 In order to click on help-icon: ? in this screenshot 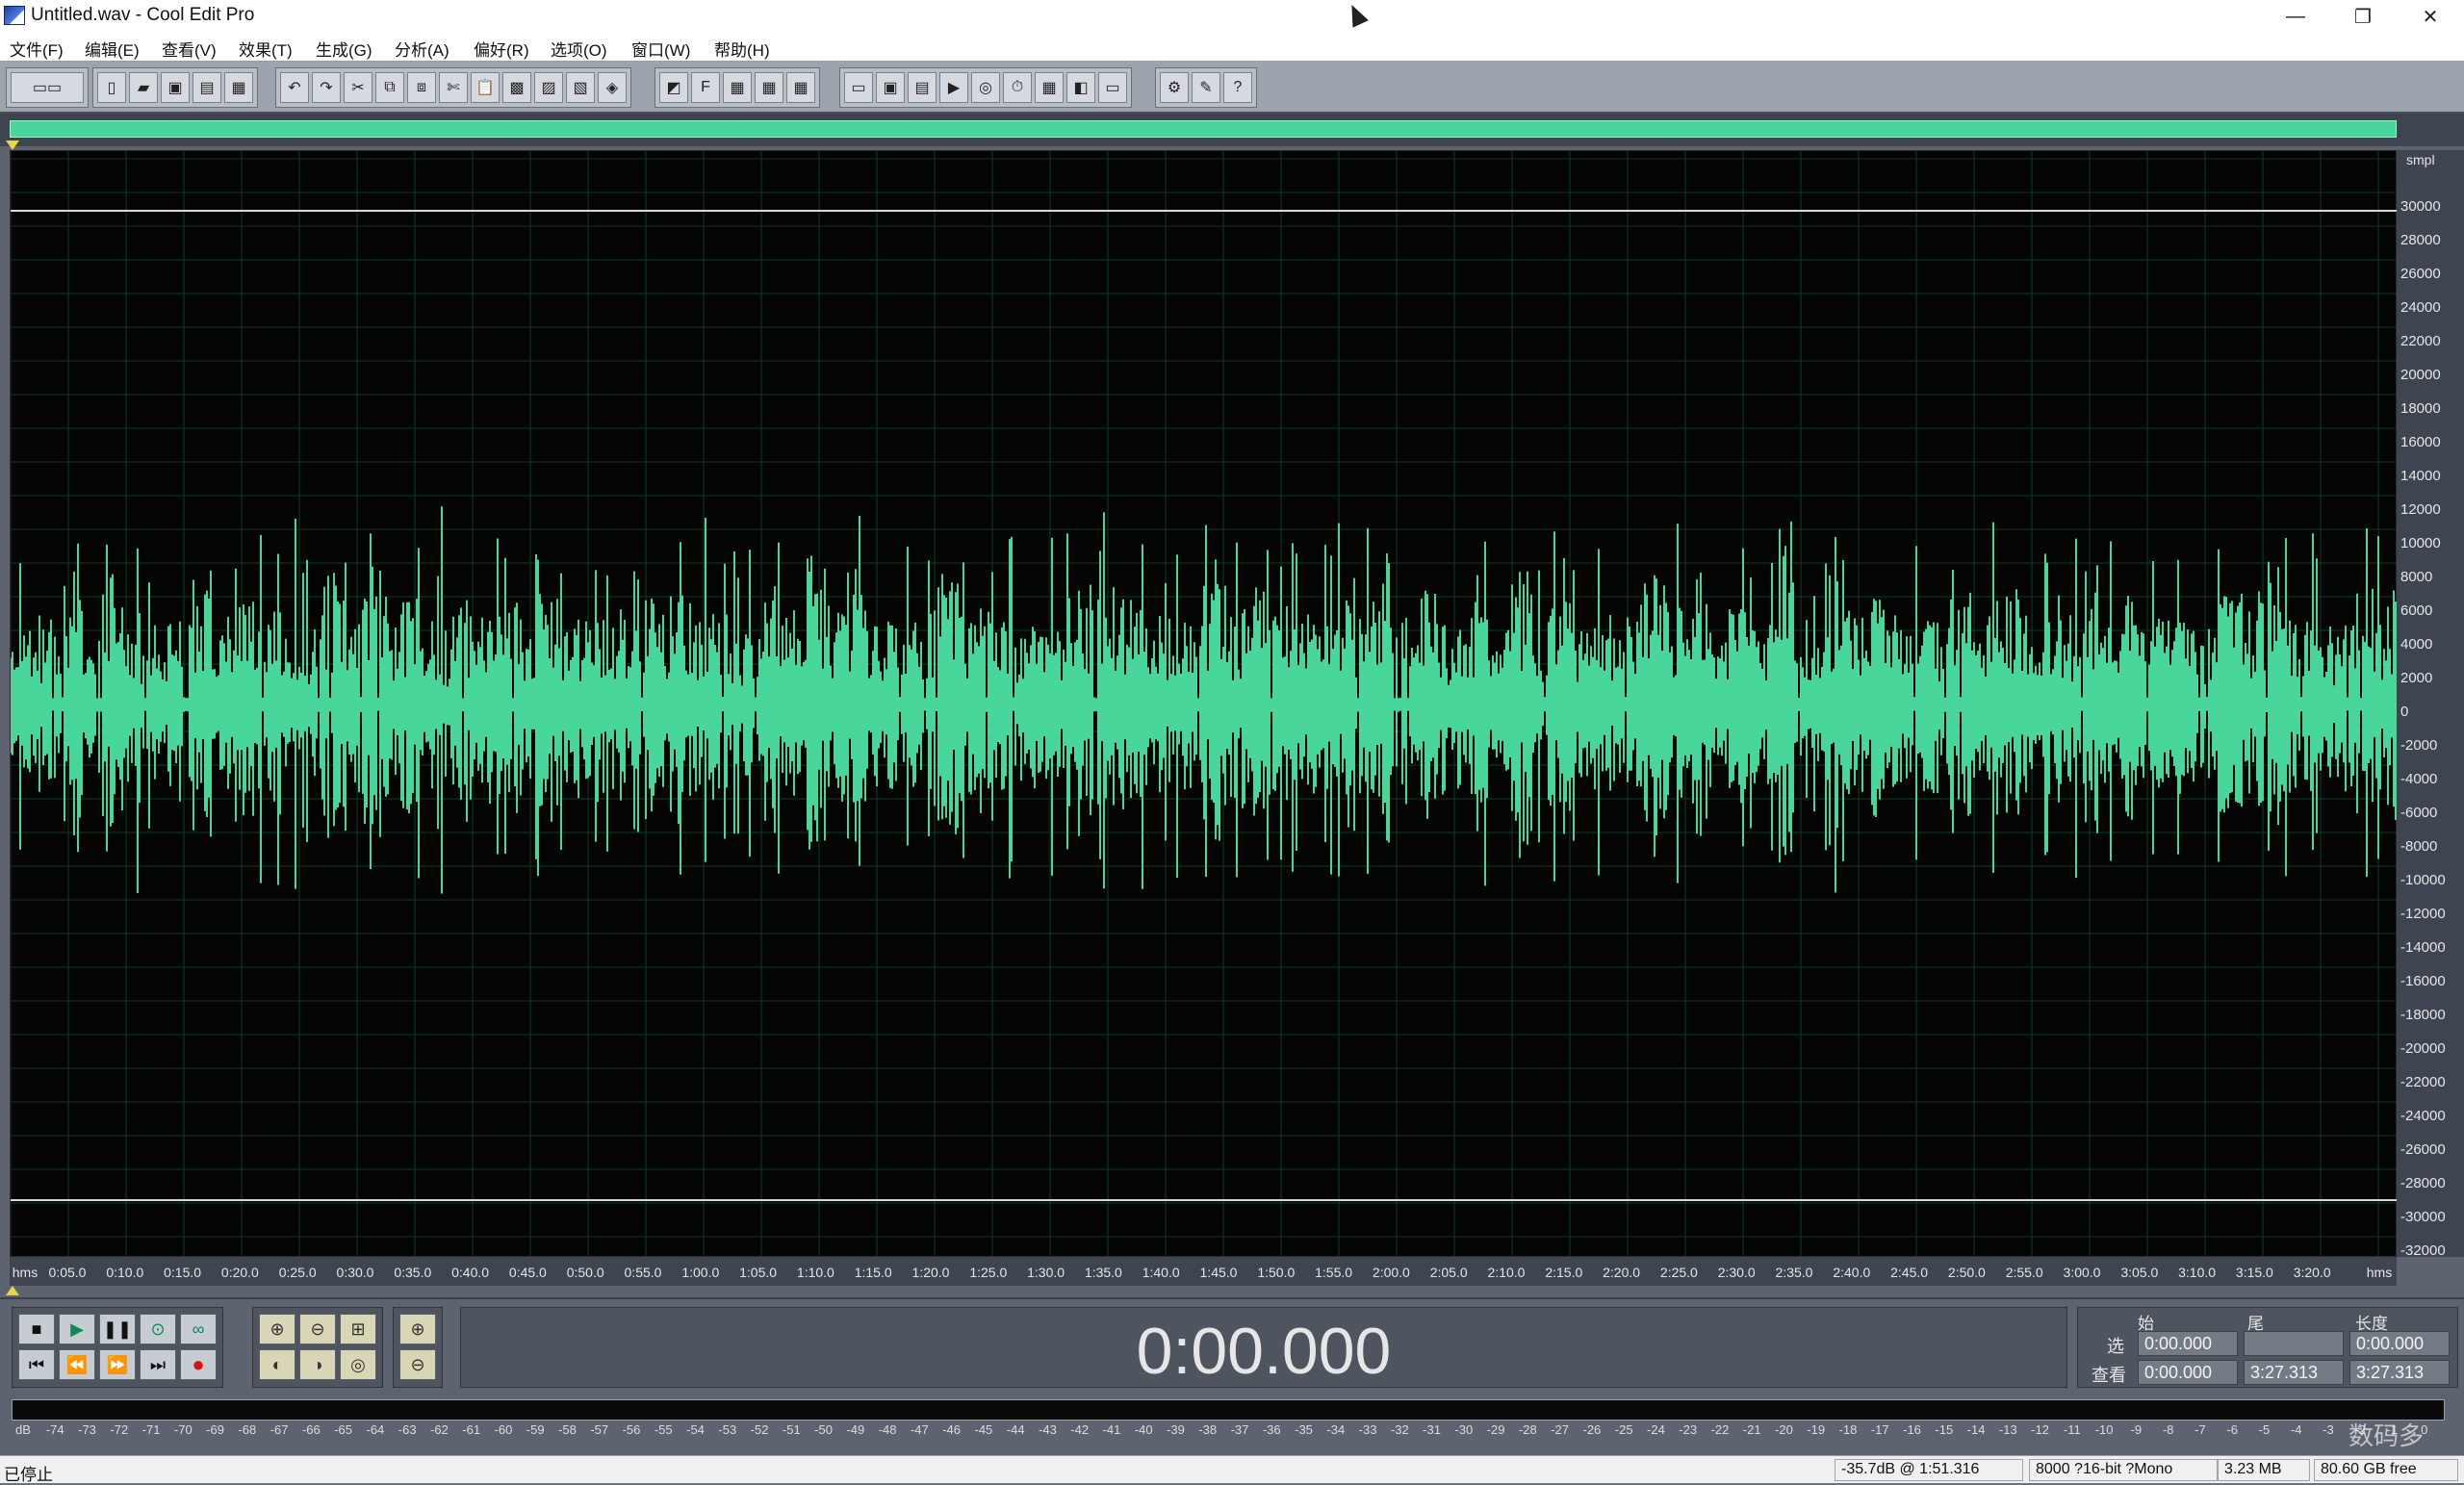, I will do `click(1237, 87)`.